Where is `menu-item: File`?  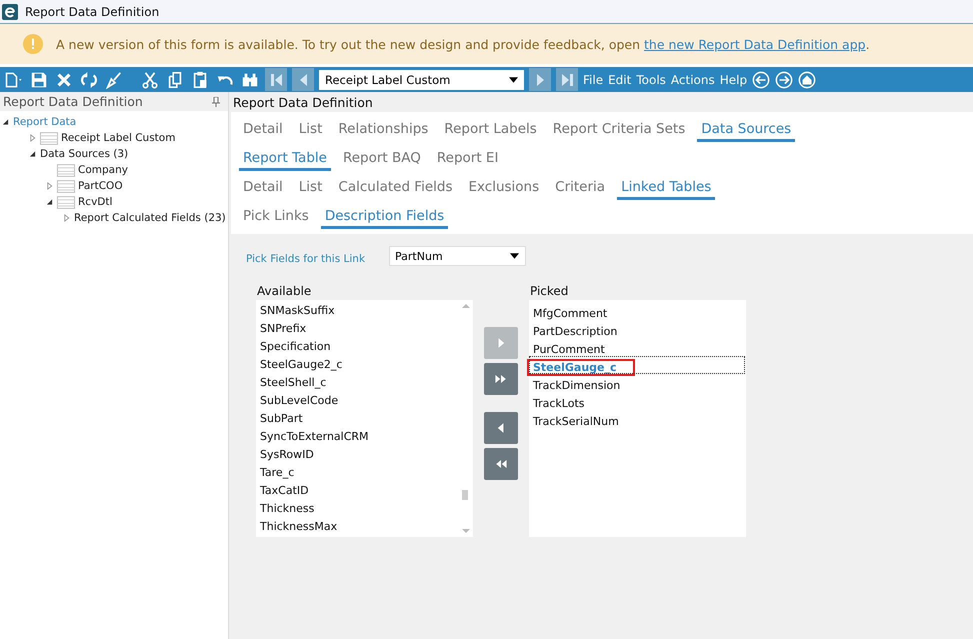
menu-item: File is located at coordinates (593, 79).